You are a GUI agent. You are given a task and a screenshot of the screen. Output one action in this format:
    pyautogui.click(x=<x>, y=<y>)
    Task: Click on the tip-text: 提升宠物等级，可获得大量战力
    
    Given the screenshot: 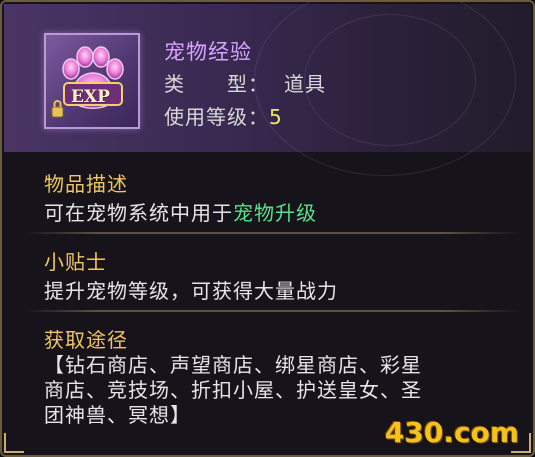 What is the action you would take?
    pyautogui.click(x=191, y=291)
    